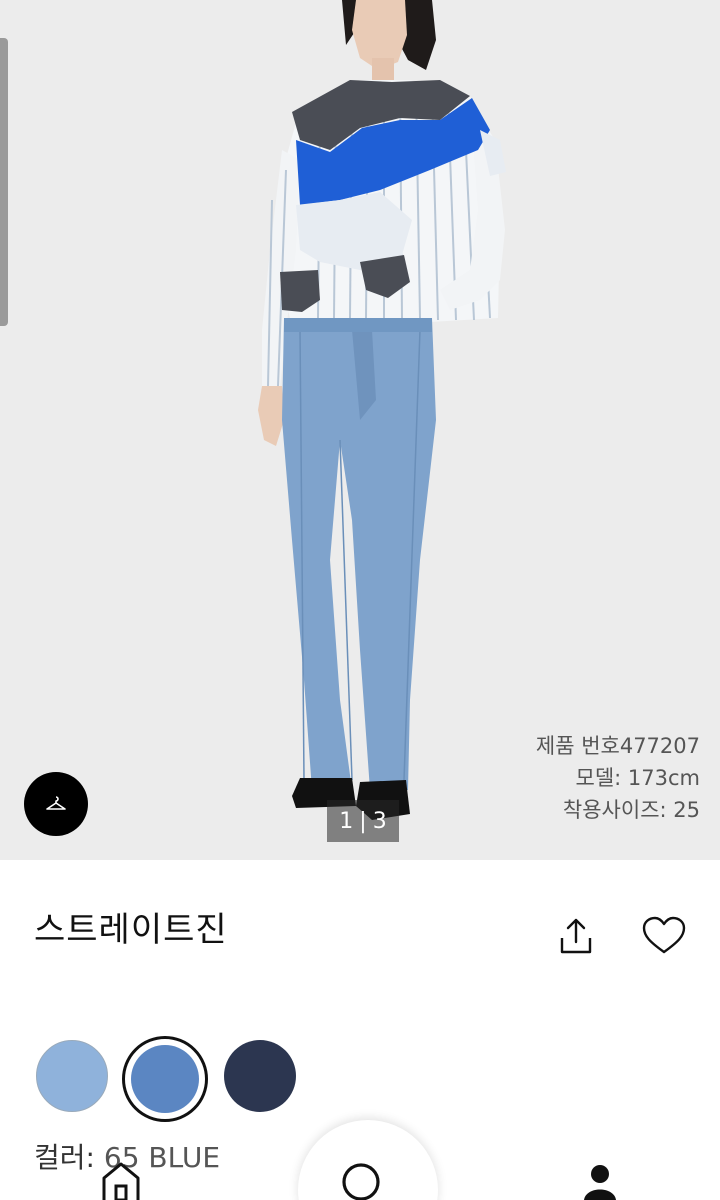  What do you see at coordinates (631, 810) in the screenshot?
I see `model-size: 착용사이즈: 25` at bounding box center [631, 810].